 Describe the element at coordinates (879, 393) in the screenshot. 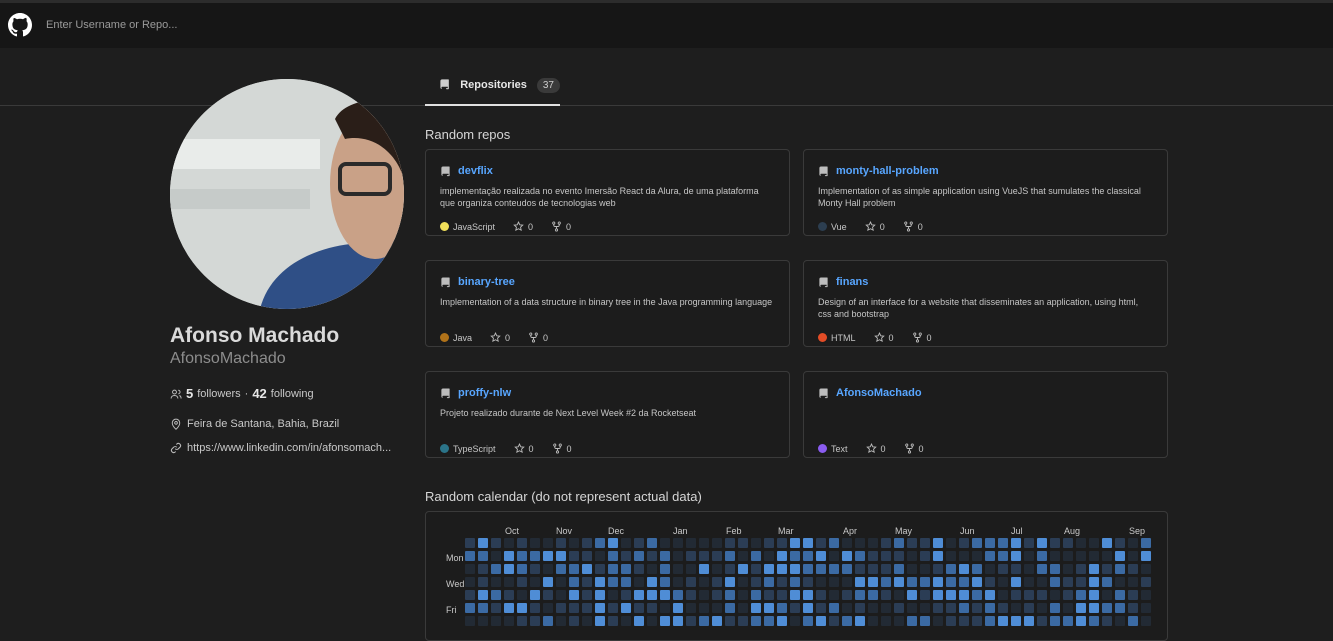

I see `repo-name-link: AfonsoMachado` at that location.